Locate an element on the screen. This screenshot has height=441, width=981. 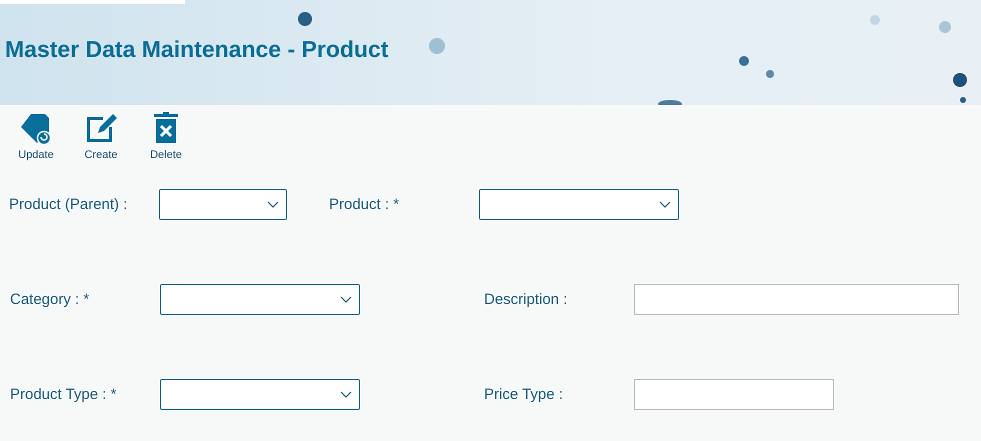
field-label: Price Type : is located at coordinates (524, 394).